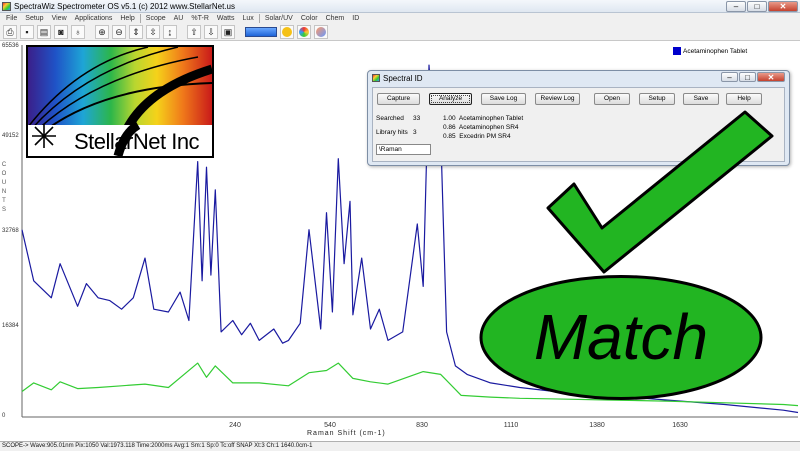 The width and height of the screenshot is (800, 451). I want to click on color-wheel-icon, so click(304, 32).